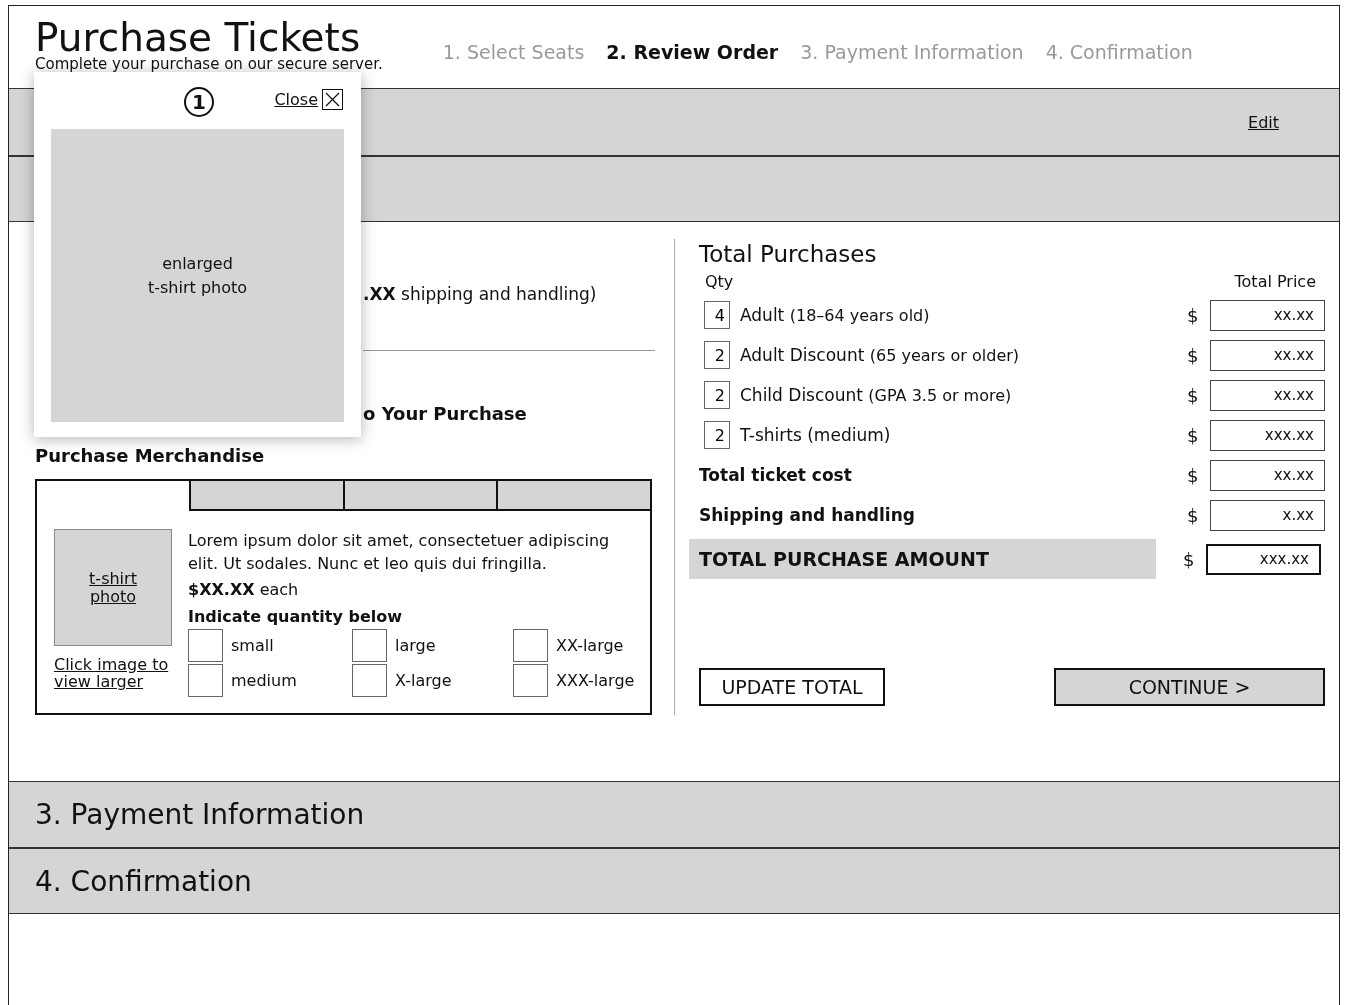 Image resolution: width=1348 pixels, height=1005 pixels. What do you see at coordinates (912, 52) in the screenshot?
I see `step-label: 3. Payment Information` at bounding box center [912, 52].